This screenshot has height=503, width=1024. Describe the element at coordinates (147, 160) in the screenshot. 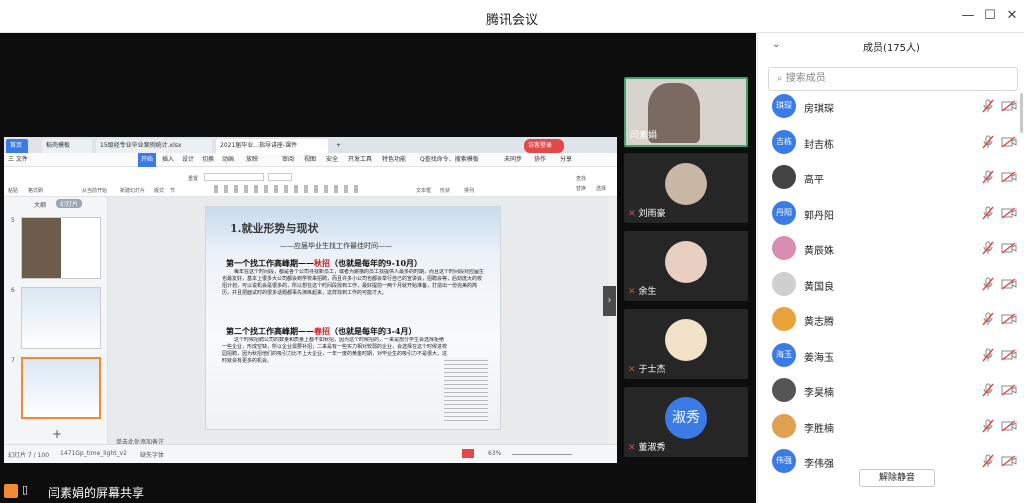

I see `menu-home: 开始` at that location.